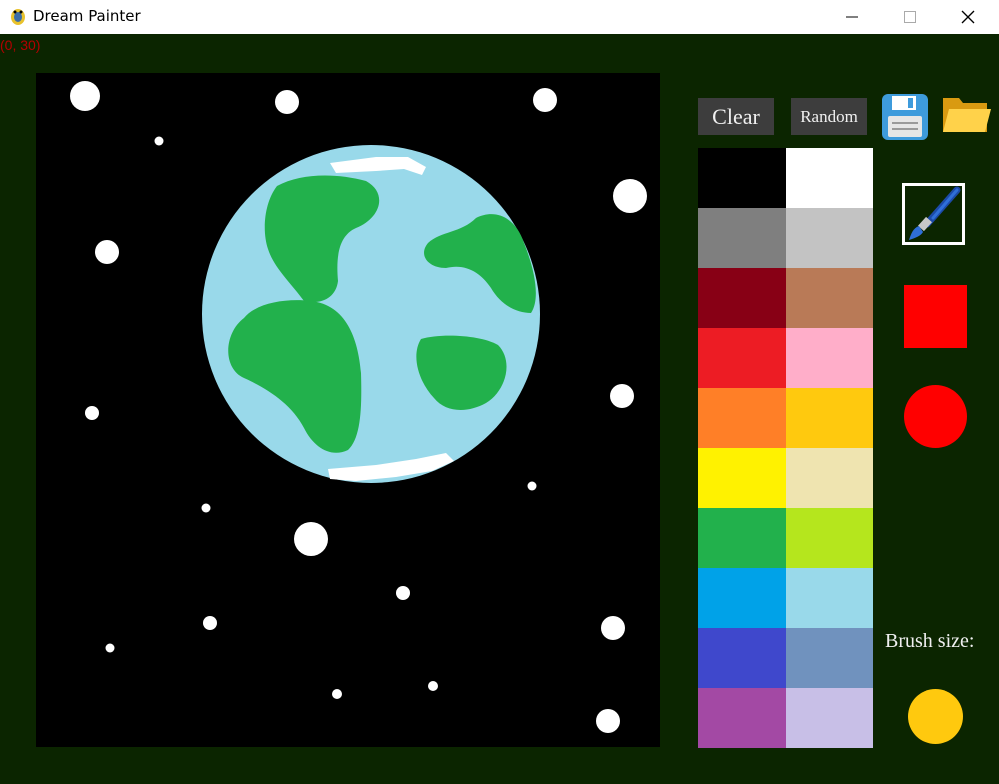 The height and width of the screenshot is (784, 999). I want to click on title-bar: Dream Painter, so click(499, 17).